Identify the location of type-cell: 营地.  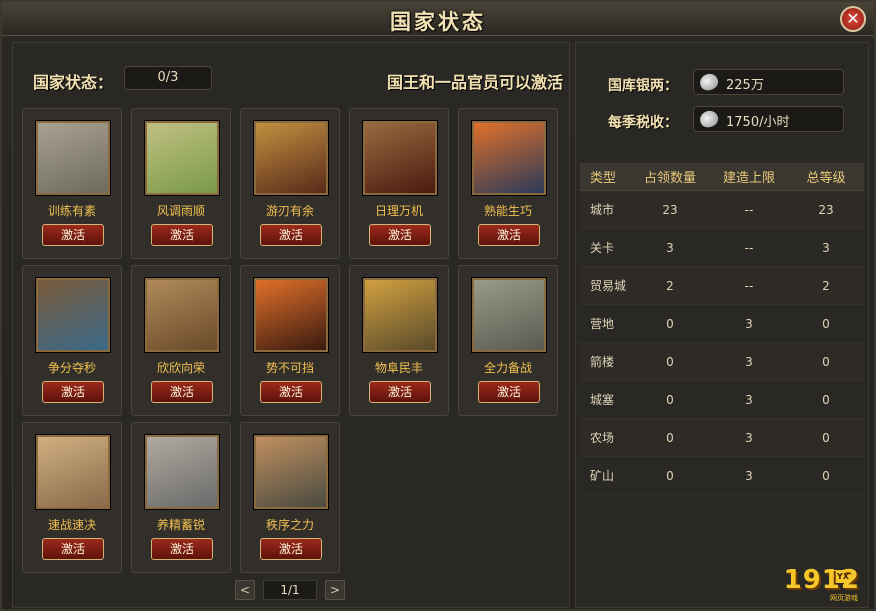
(602, 324).